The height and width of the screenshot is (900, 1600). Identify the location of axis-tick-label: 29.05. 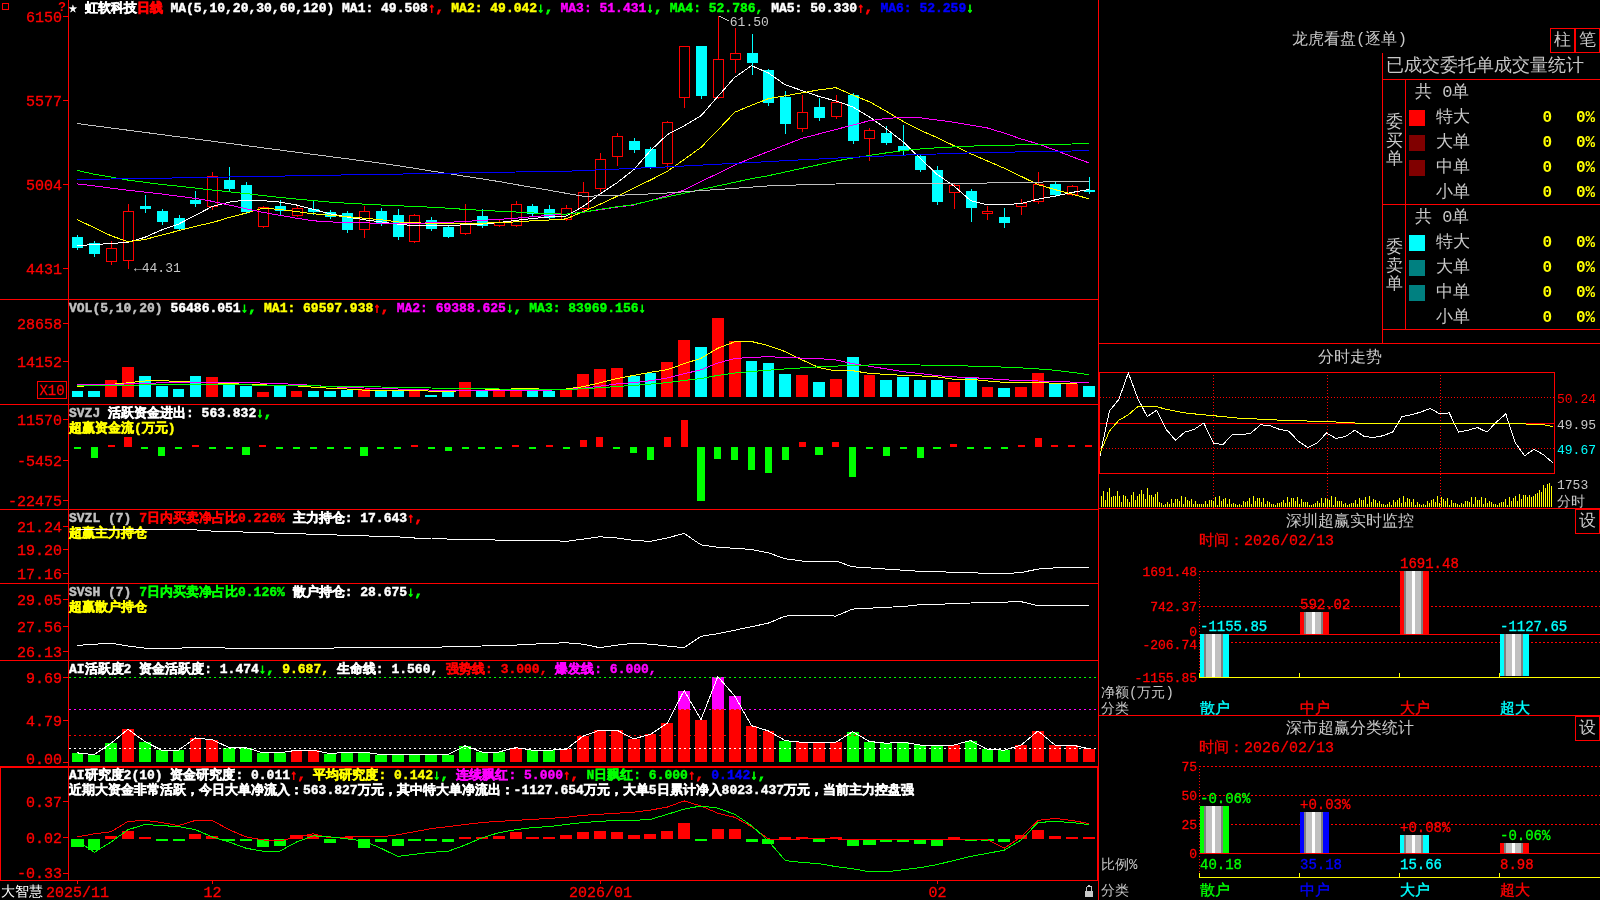
(39, 601).